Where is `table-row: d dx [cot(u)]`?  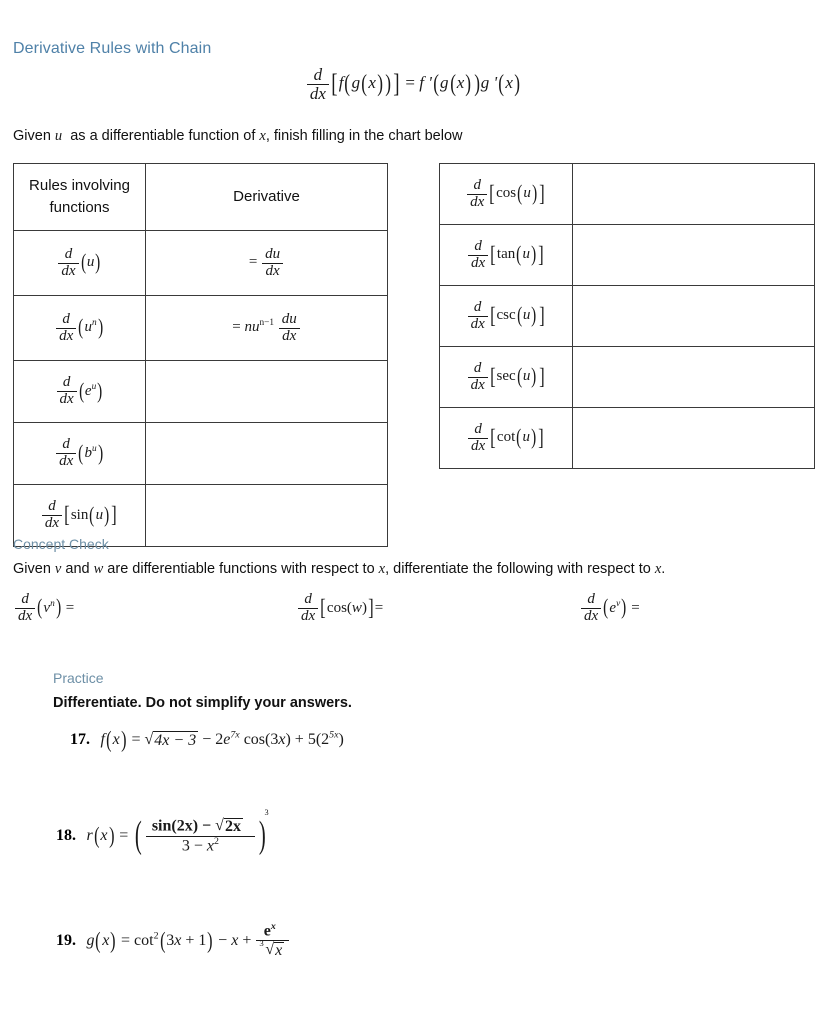 table-row: d dx [cot(u)] is located at coordinates (627, 438).